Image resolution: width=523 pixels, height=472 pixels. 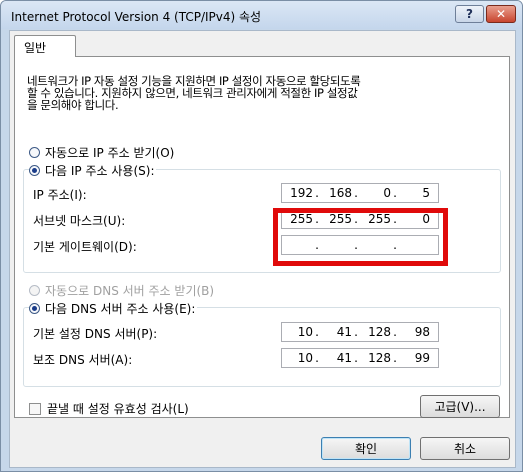 What do you see at coordinates (360, 237) in the screenshot?
I see `highlight-annotation-box` at bounding box center [360, 237].